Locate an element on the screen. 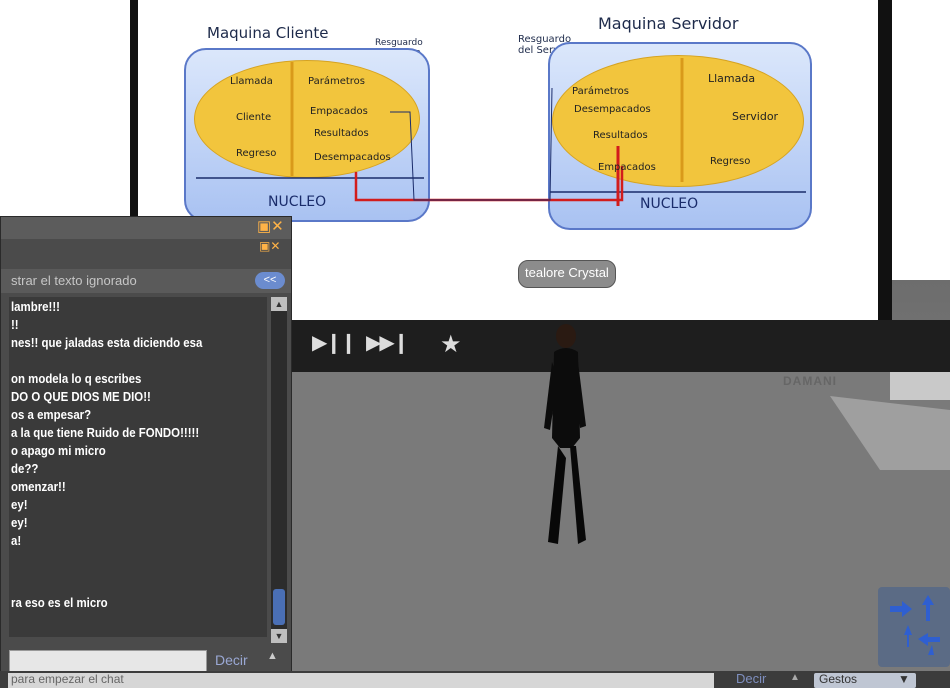 The image size is (950, 688). bottom-toolbar: para empezar el chat Decir ▲ Gestos ▼ is located at coordinates (475, 679).